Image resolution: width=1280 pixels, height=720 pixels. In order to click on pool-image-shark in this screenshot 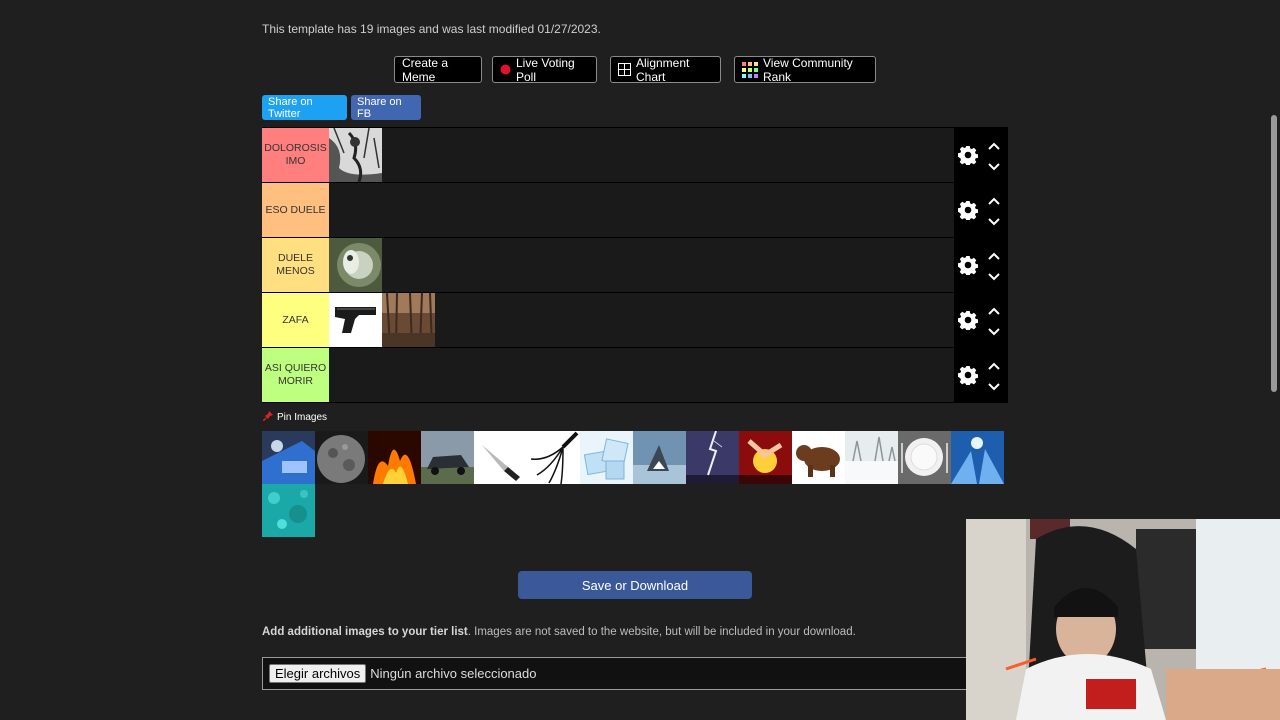, I will do `click(659, 457)`.